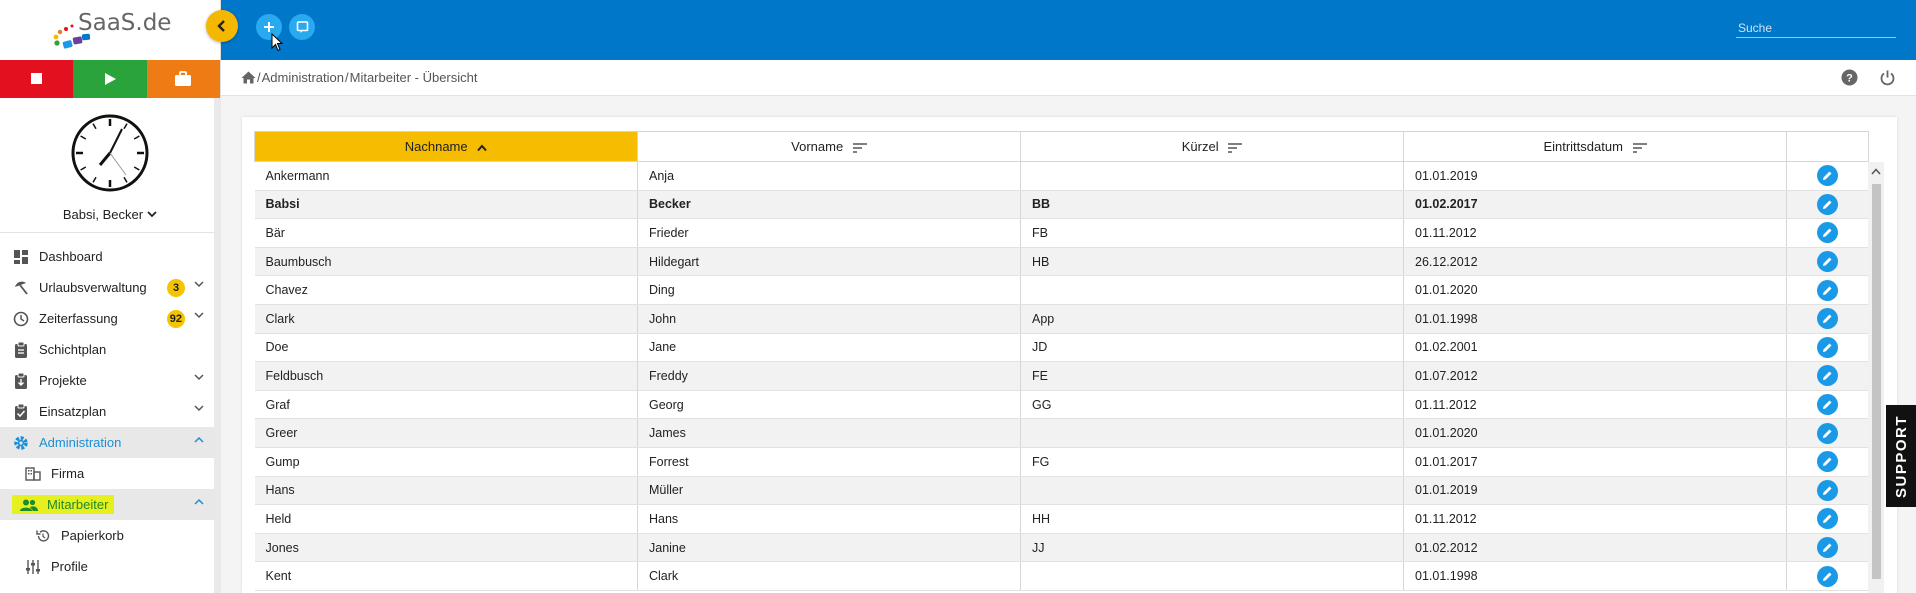 This screenshot has height=593, width=1916. What do you see at coordinates (1816, 28) in the screenshot?
I see `search-input` at bounding box center [1816, 28].